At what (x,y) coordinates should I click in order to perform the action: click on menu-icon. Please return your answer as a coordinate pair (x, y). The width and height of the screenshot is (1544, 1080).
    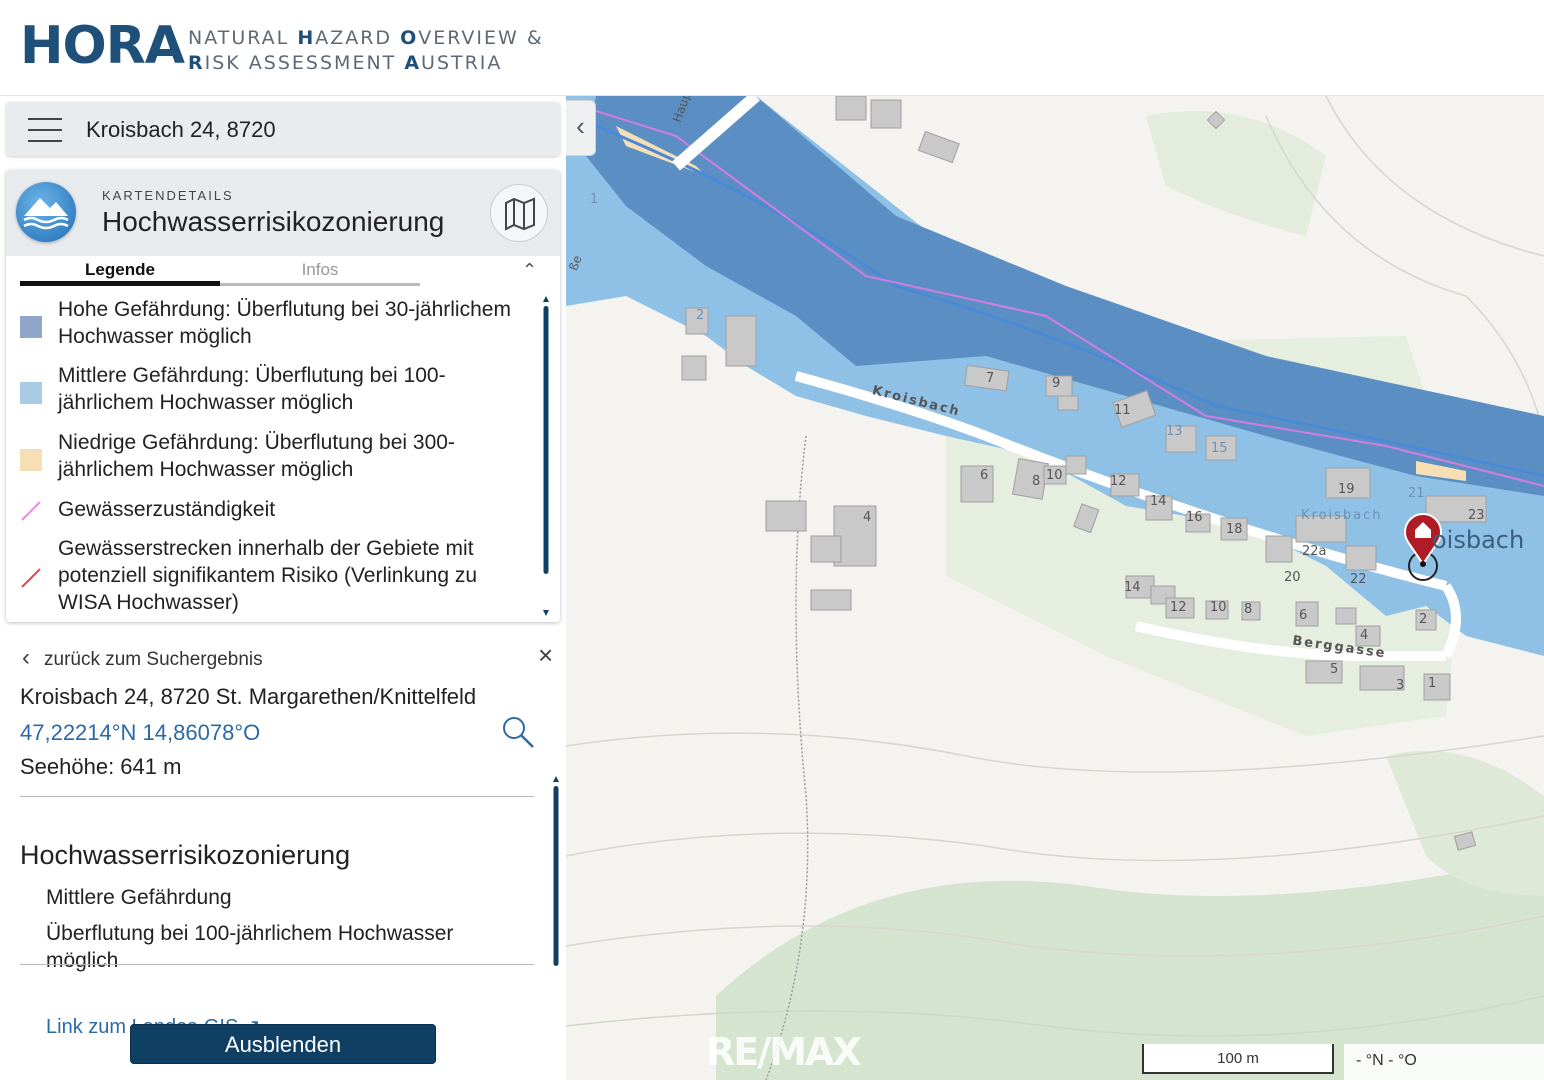
    Looking at the image, I should click on (45, 130).